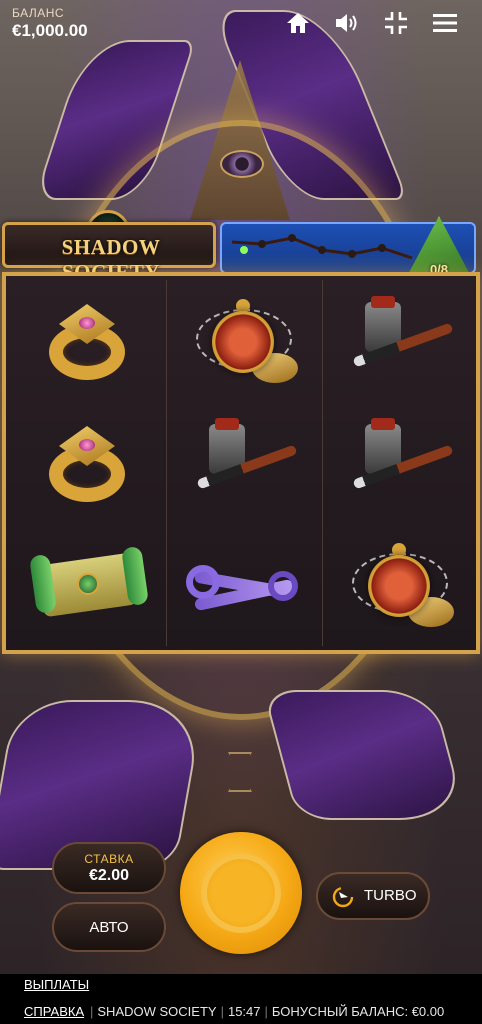  Describe the element at coordinates (109, 859) in the screenshot. I see `bet-label: СТАВКА` at that location.